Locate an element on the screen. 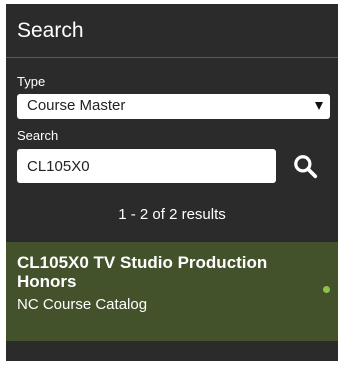  search-row is located at coordinates (172, 166).